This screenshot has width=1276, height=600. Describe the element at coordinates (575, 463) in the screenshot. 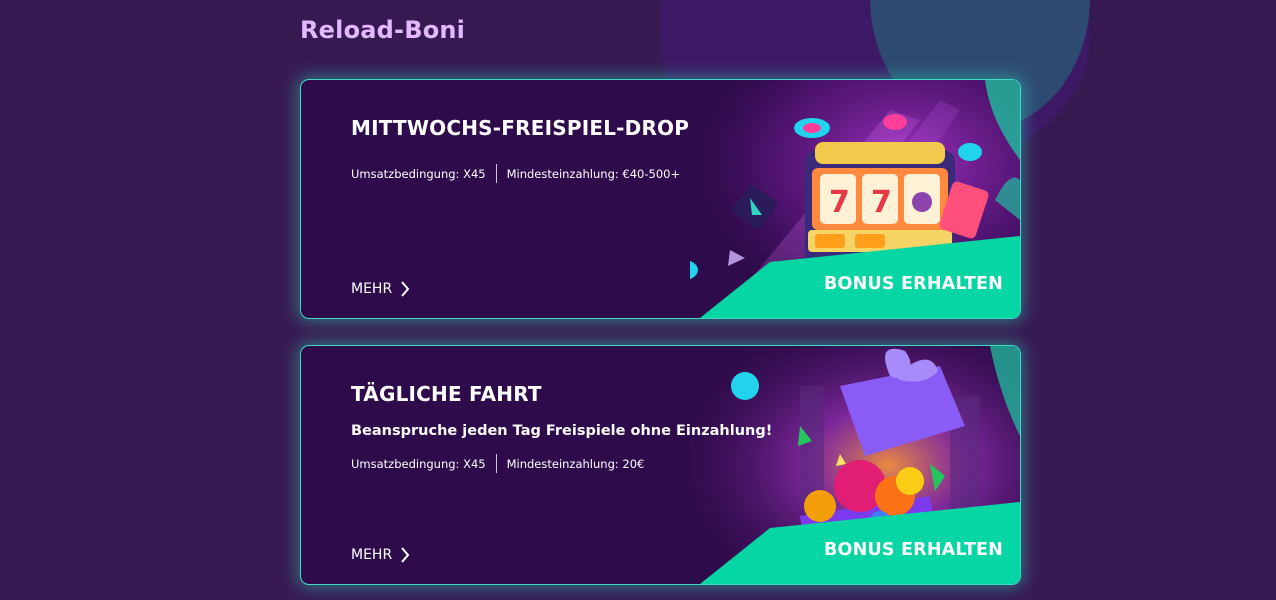

I see `minimum-deposit: Mindesteinzahlung: 20€` at that location.